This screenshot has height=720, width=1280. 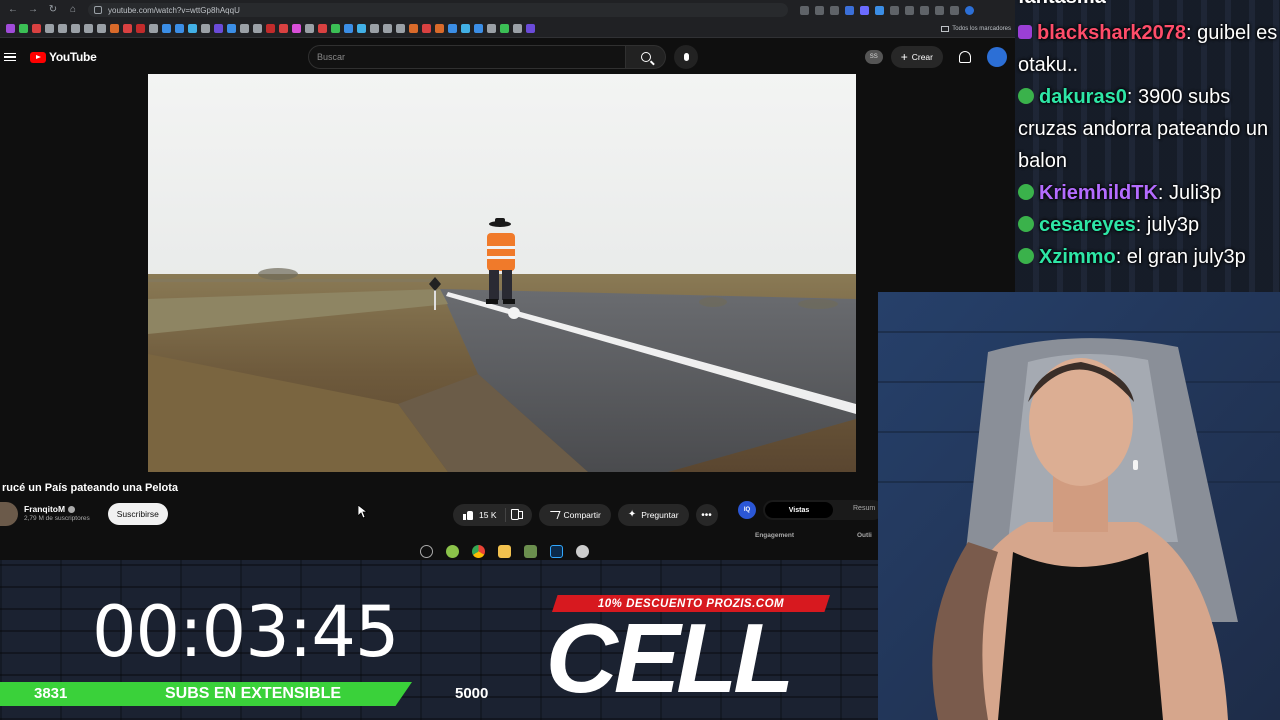 I want to click on more-actions-button: •••, so click(x=706, y=515).